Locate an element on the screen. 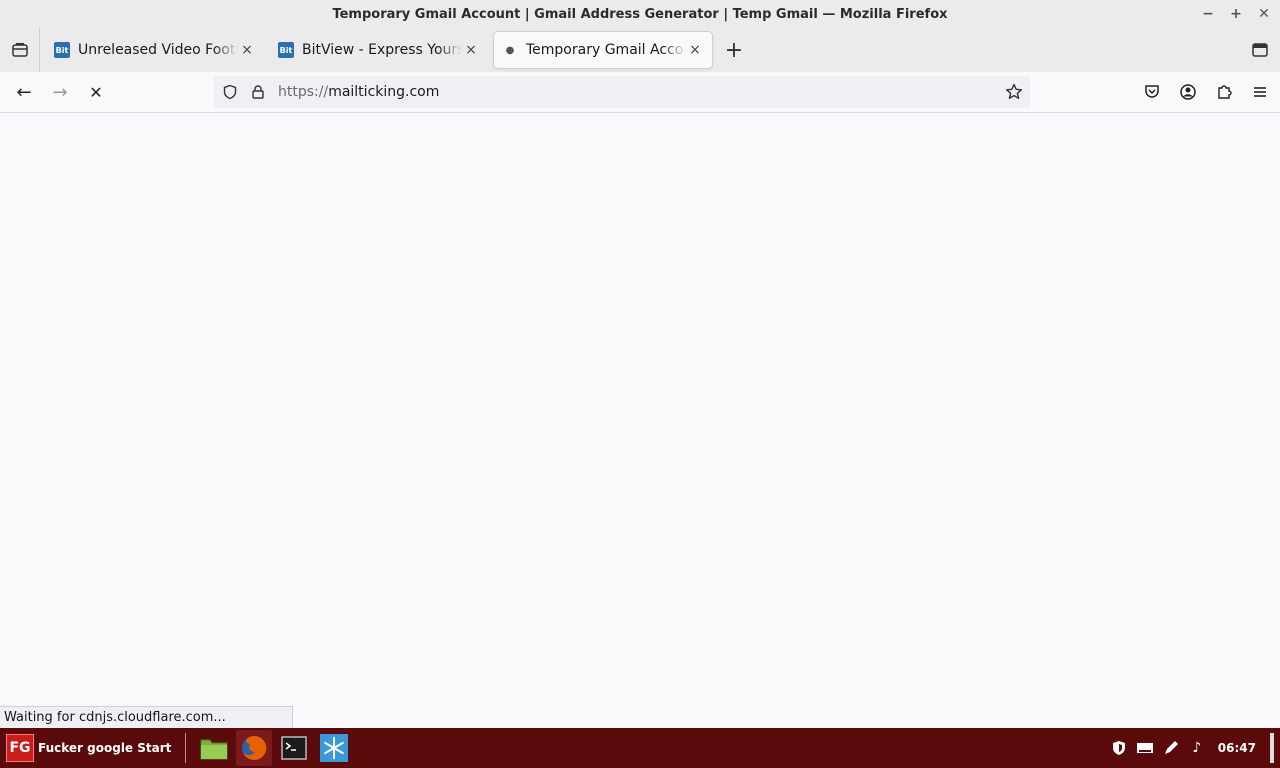 The image size is (1280, 768). navigation-toolbar: ← → ✕ https://mailticking.com is located at coordinates (640, 92).